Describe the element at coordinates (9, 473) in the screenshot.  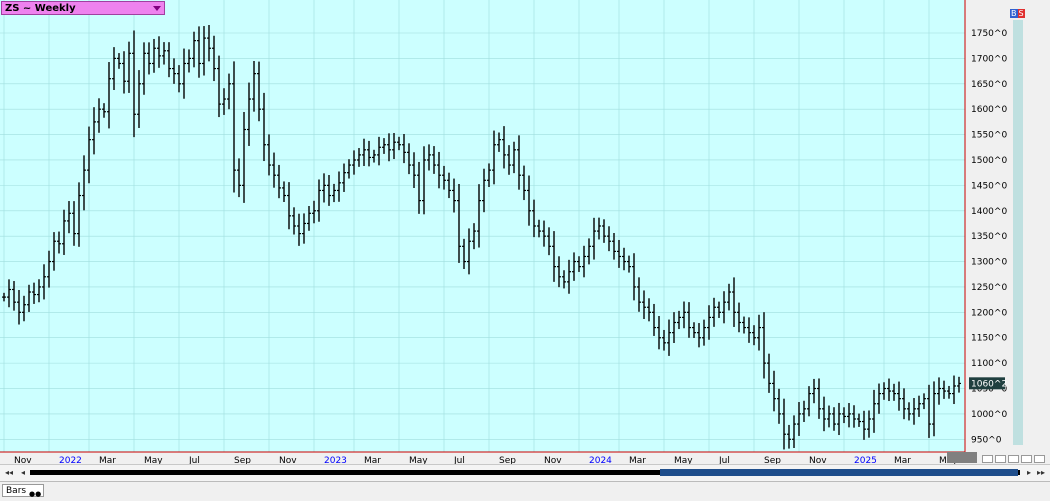
I see `scroll-first-icon: ◂◂` at that location.